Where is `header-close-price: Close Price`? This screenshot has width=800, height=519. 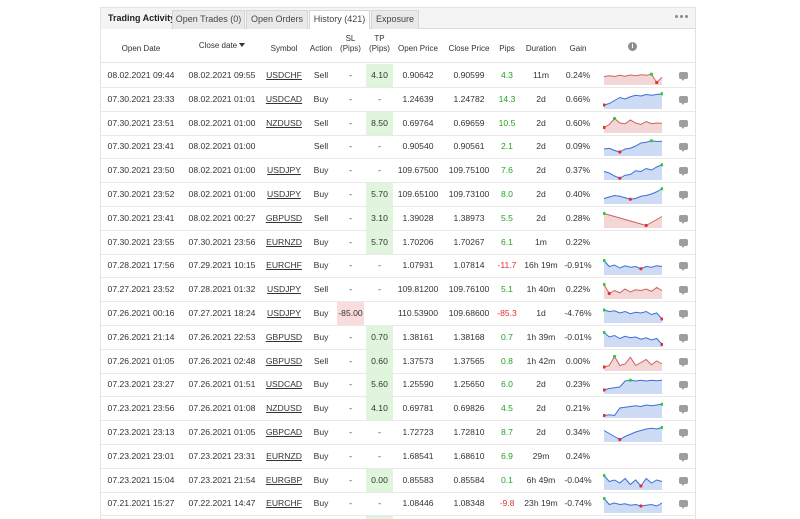
header-close-price: Close Price is located at coordinates (469, 49).